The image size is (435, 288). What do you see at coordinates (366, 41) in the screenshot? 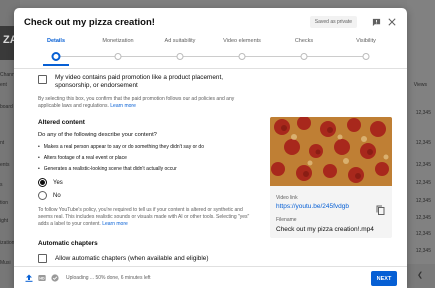
I see `tab-visibility: Visibility` at bounding box center [366, 41].